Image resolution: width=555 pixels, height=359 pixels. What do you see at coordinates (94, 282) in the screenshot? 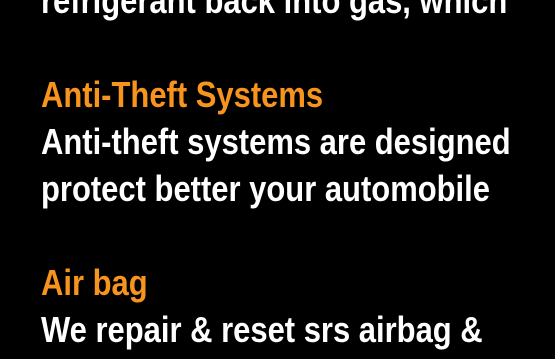
I see `airbag-heading: Air bag` at bounding box center [94, 282].